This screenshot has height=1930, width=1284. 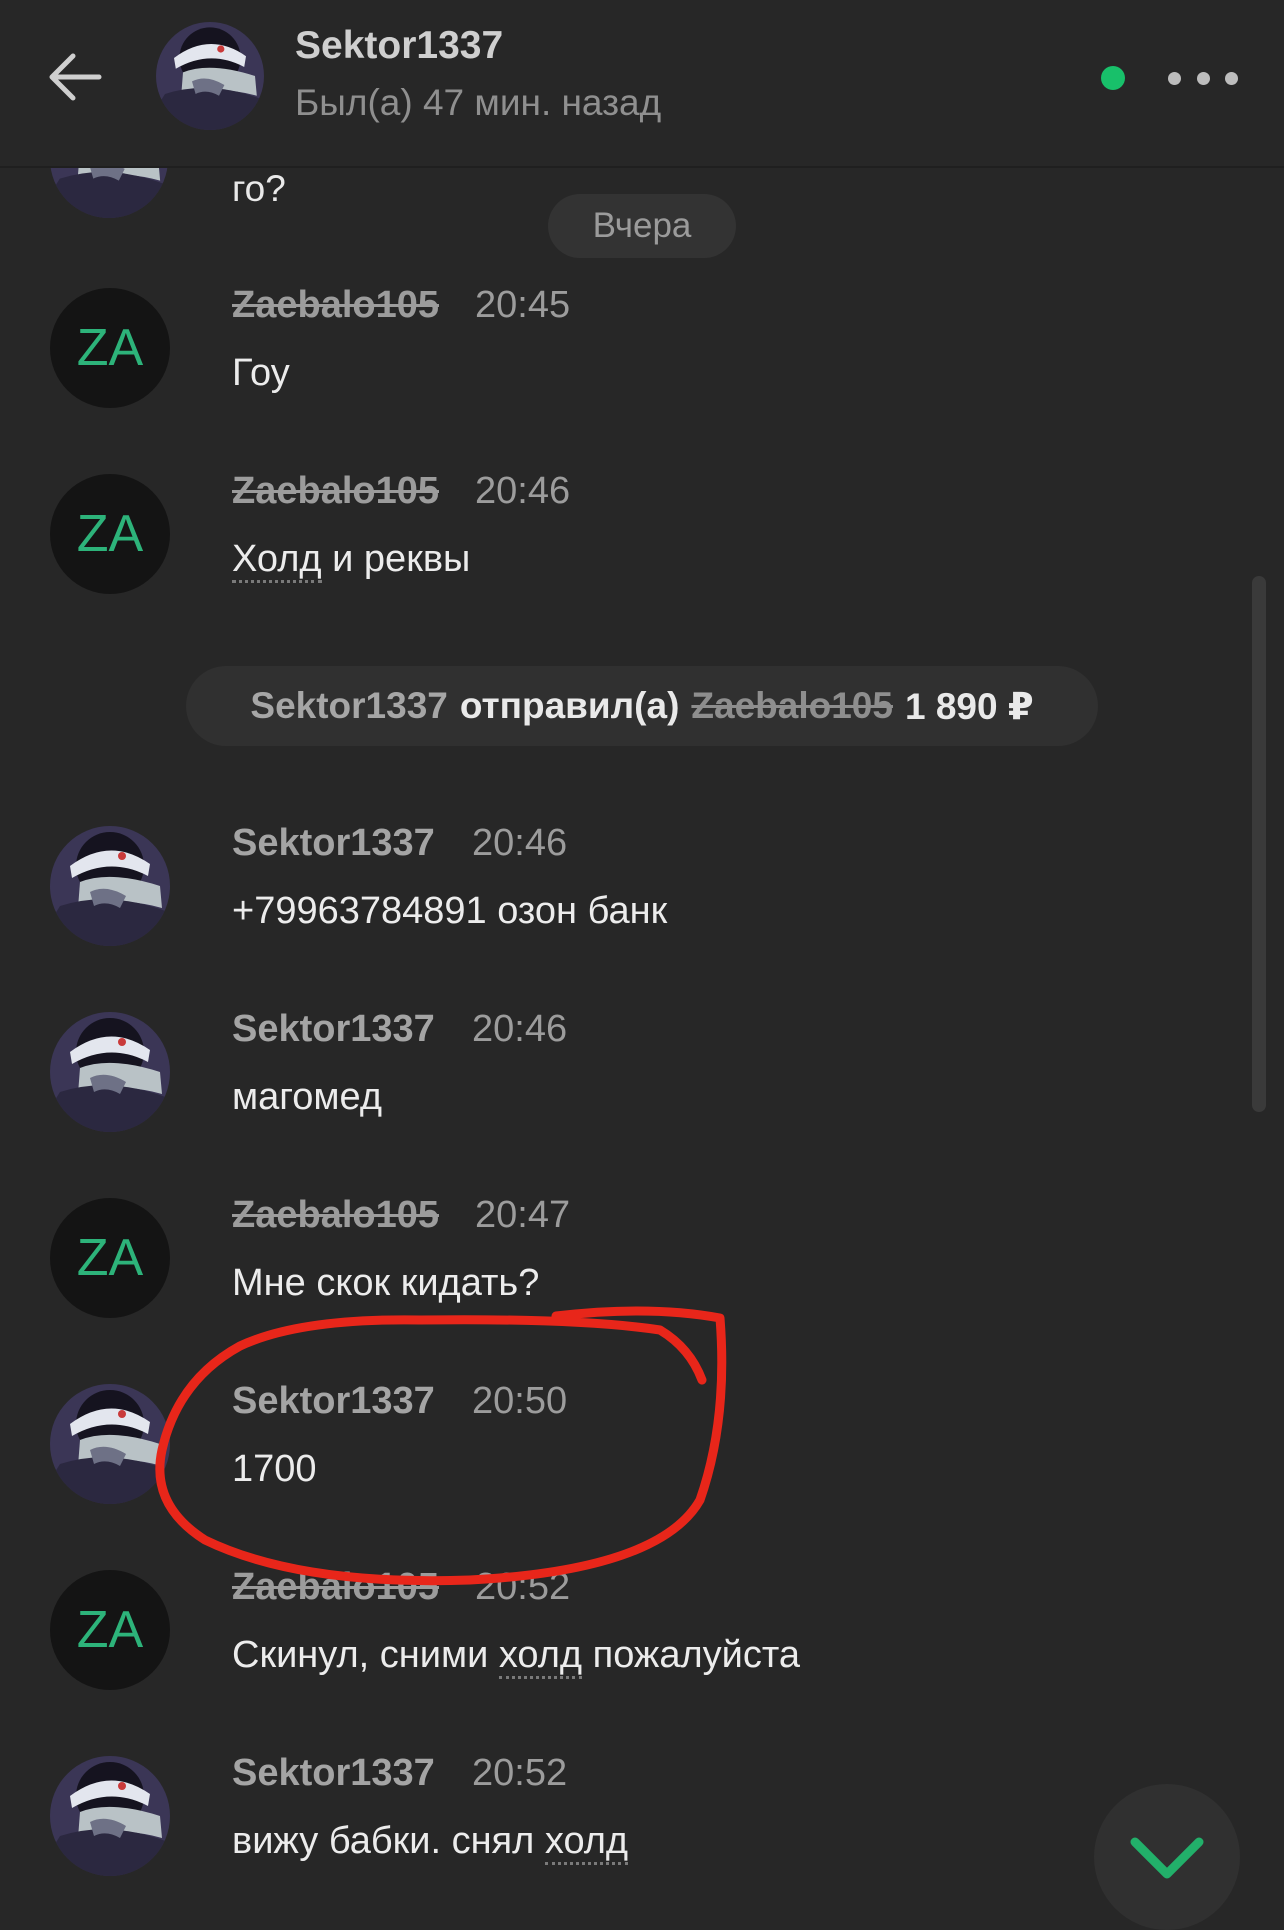 What do you see at coordinates (523, 1215) in the screenshot?
I see `message-time: 20:47` at bounding box center [523, 1215].